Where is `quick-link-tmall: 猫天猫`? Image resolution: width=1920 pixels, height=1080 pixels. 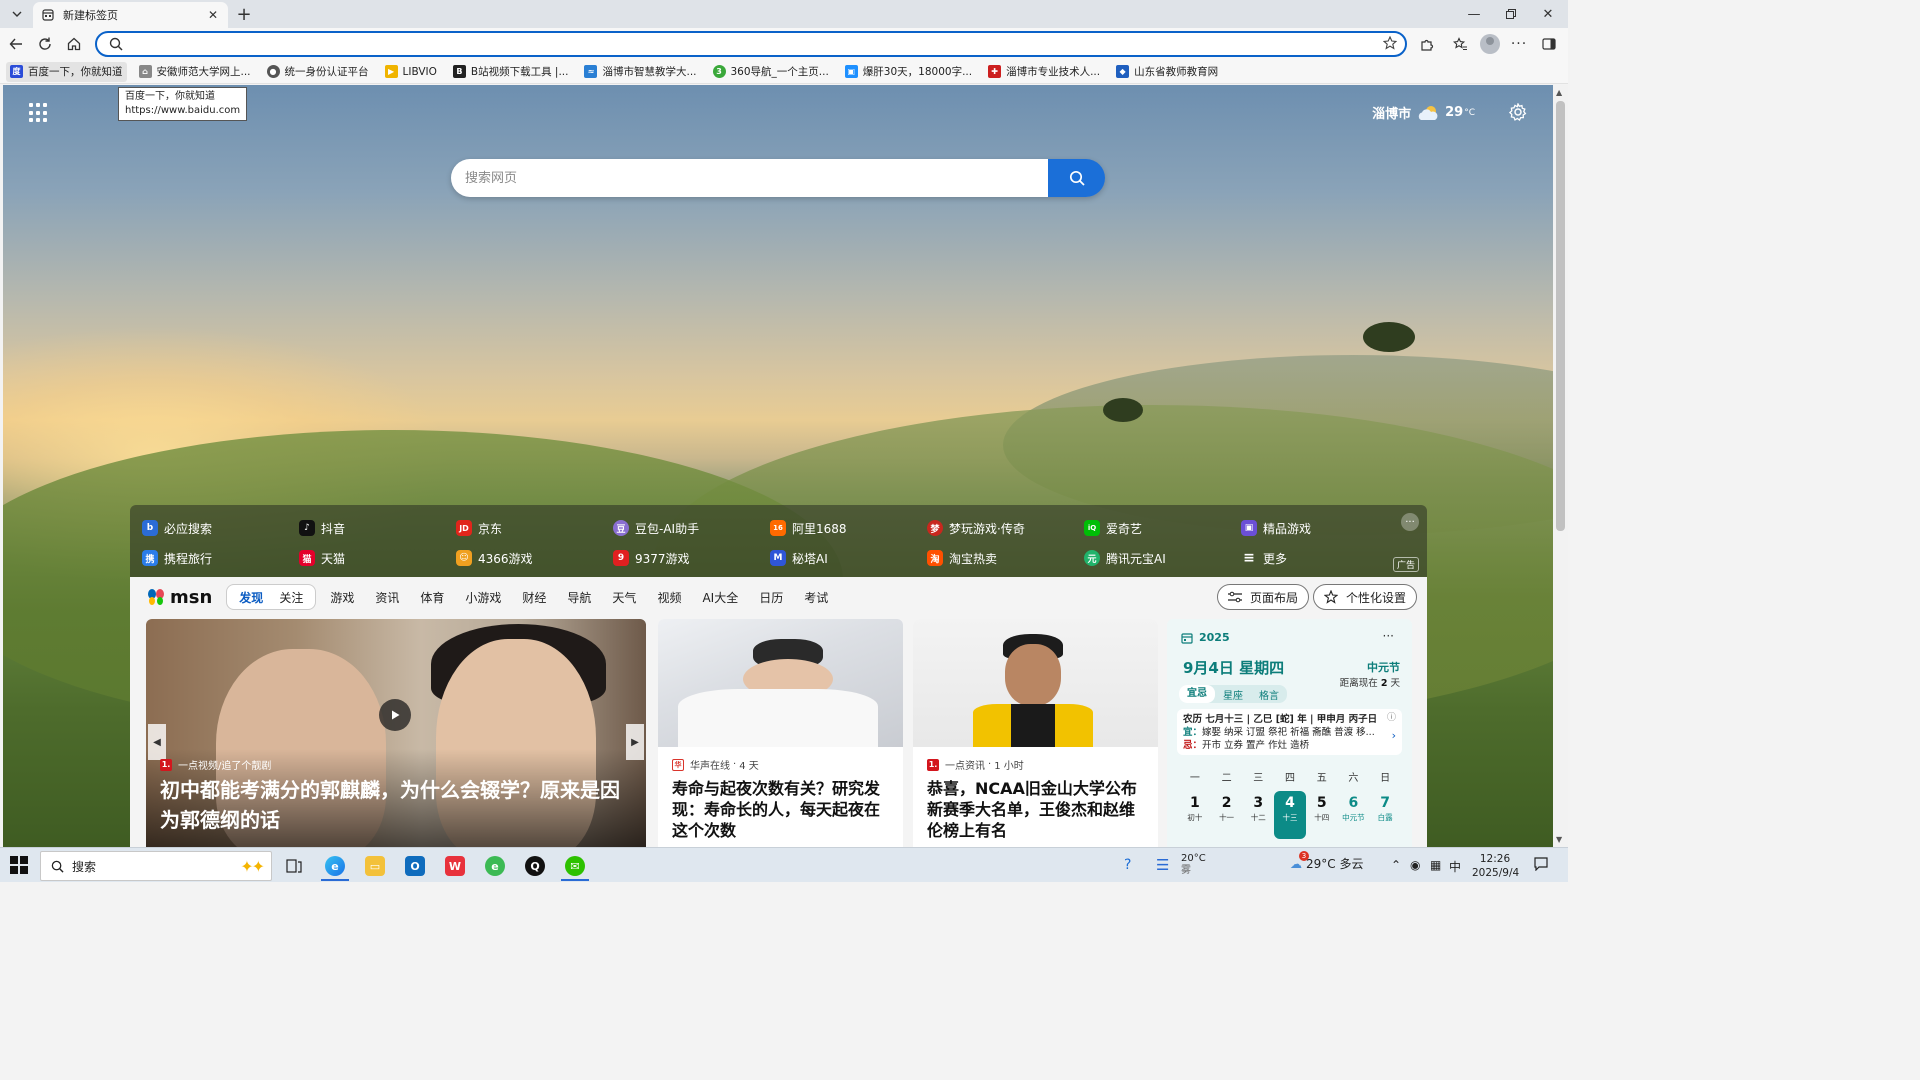 quick-link-tmall: 猫天猫 is located at coordinates (377, 558).